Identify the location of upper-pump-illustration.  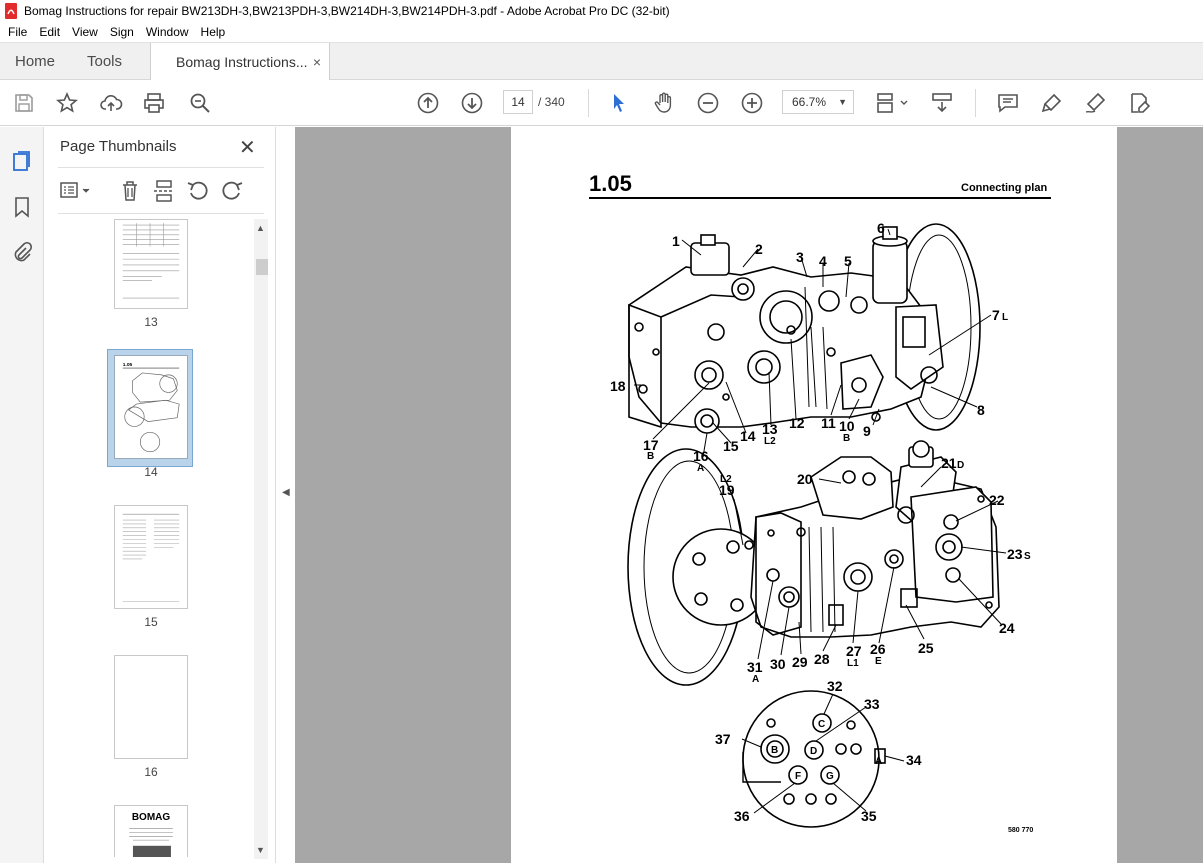
(804, 328).